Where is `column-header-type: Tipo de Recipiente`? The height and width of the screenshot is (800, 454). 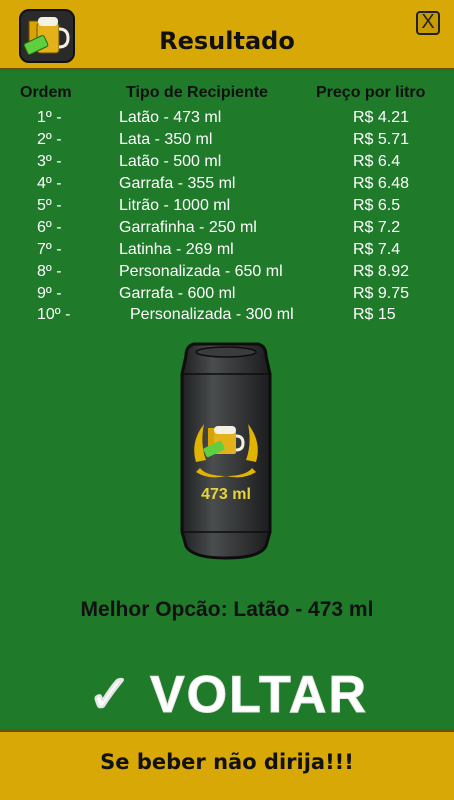 column-header-type: Tipo de Recipiente is located at coordinates (197, 92).